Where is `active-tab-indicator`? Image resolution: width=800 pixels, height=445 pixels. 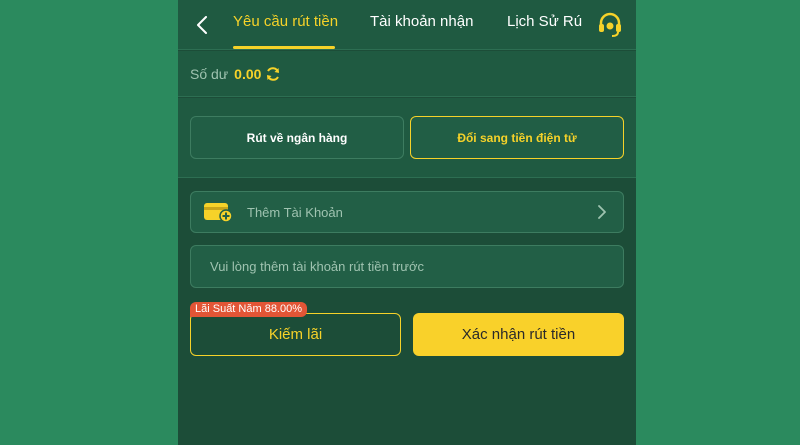 active-tab-indicator is located at coordinates (284, 47).